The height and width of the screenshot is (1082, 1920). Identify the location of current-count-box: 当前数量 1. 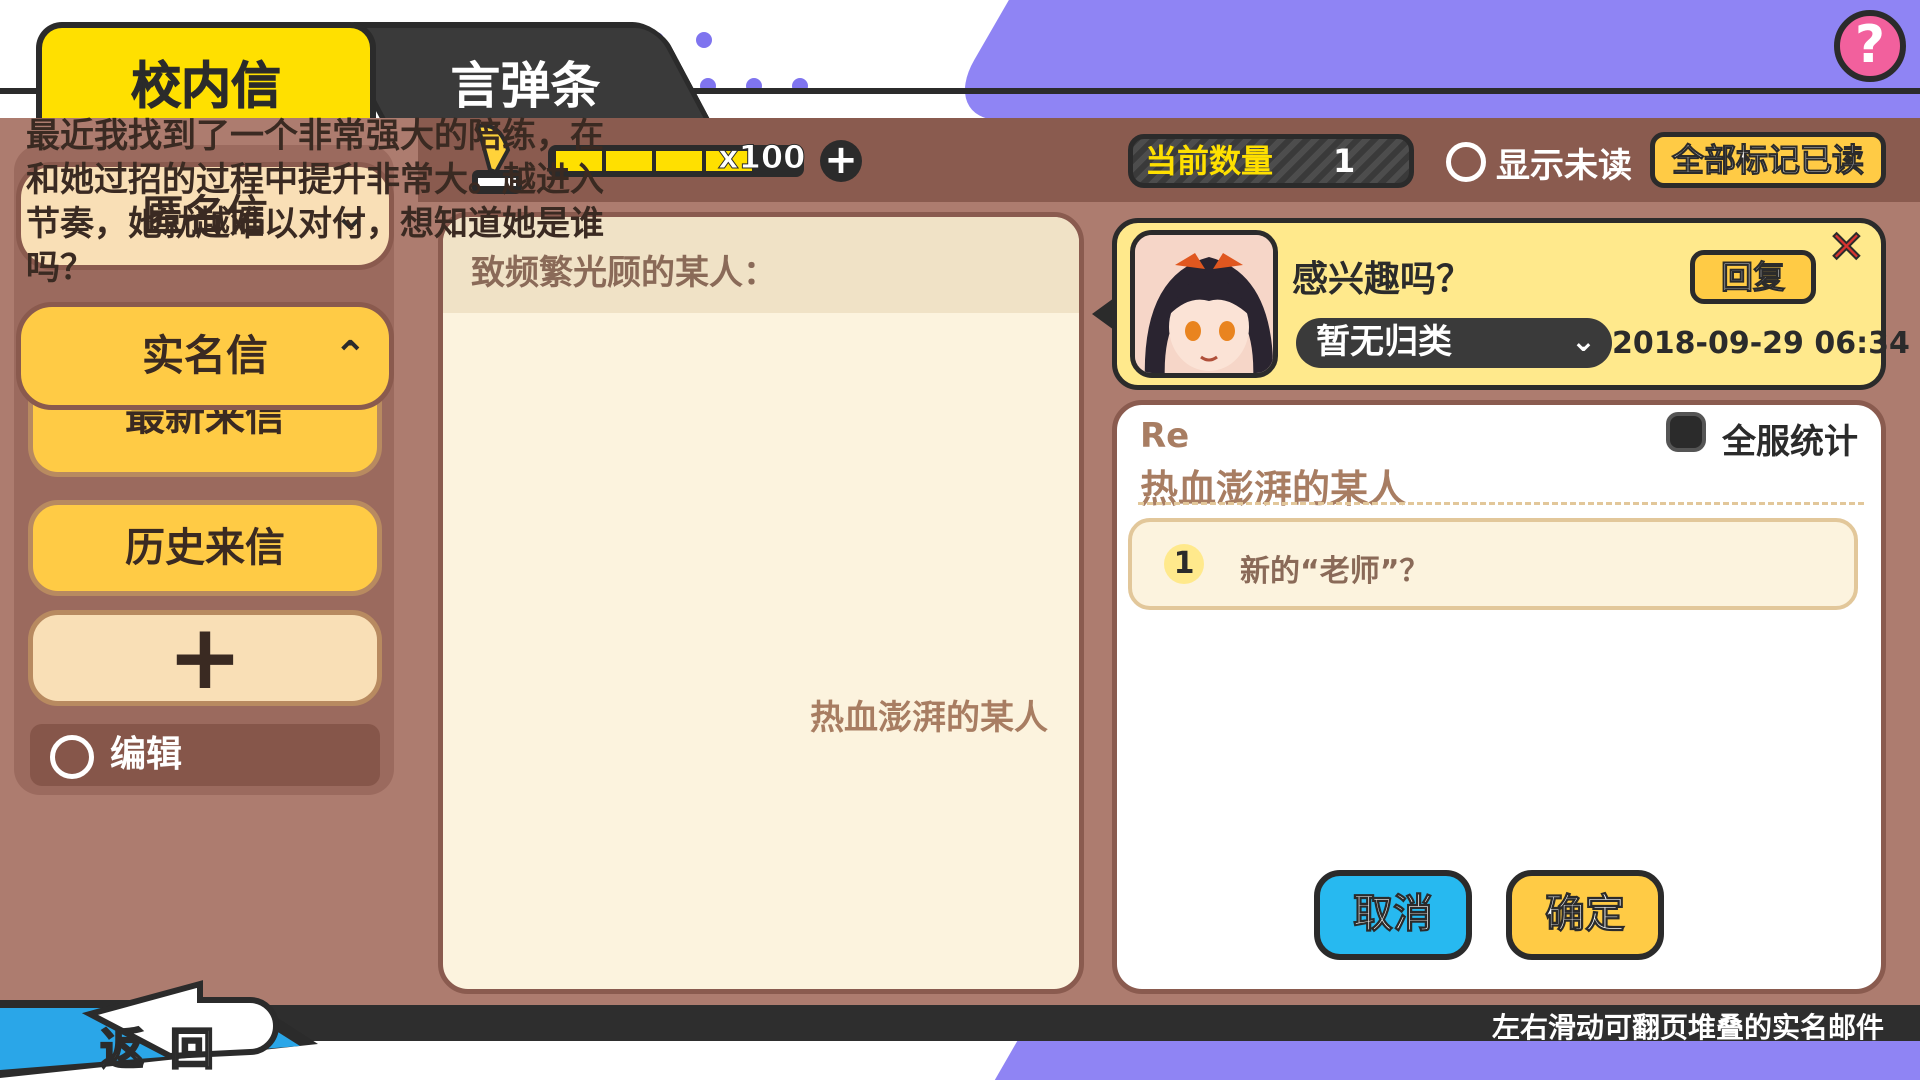
(1271, 161).